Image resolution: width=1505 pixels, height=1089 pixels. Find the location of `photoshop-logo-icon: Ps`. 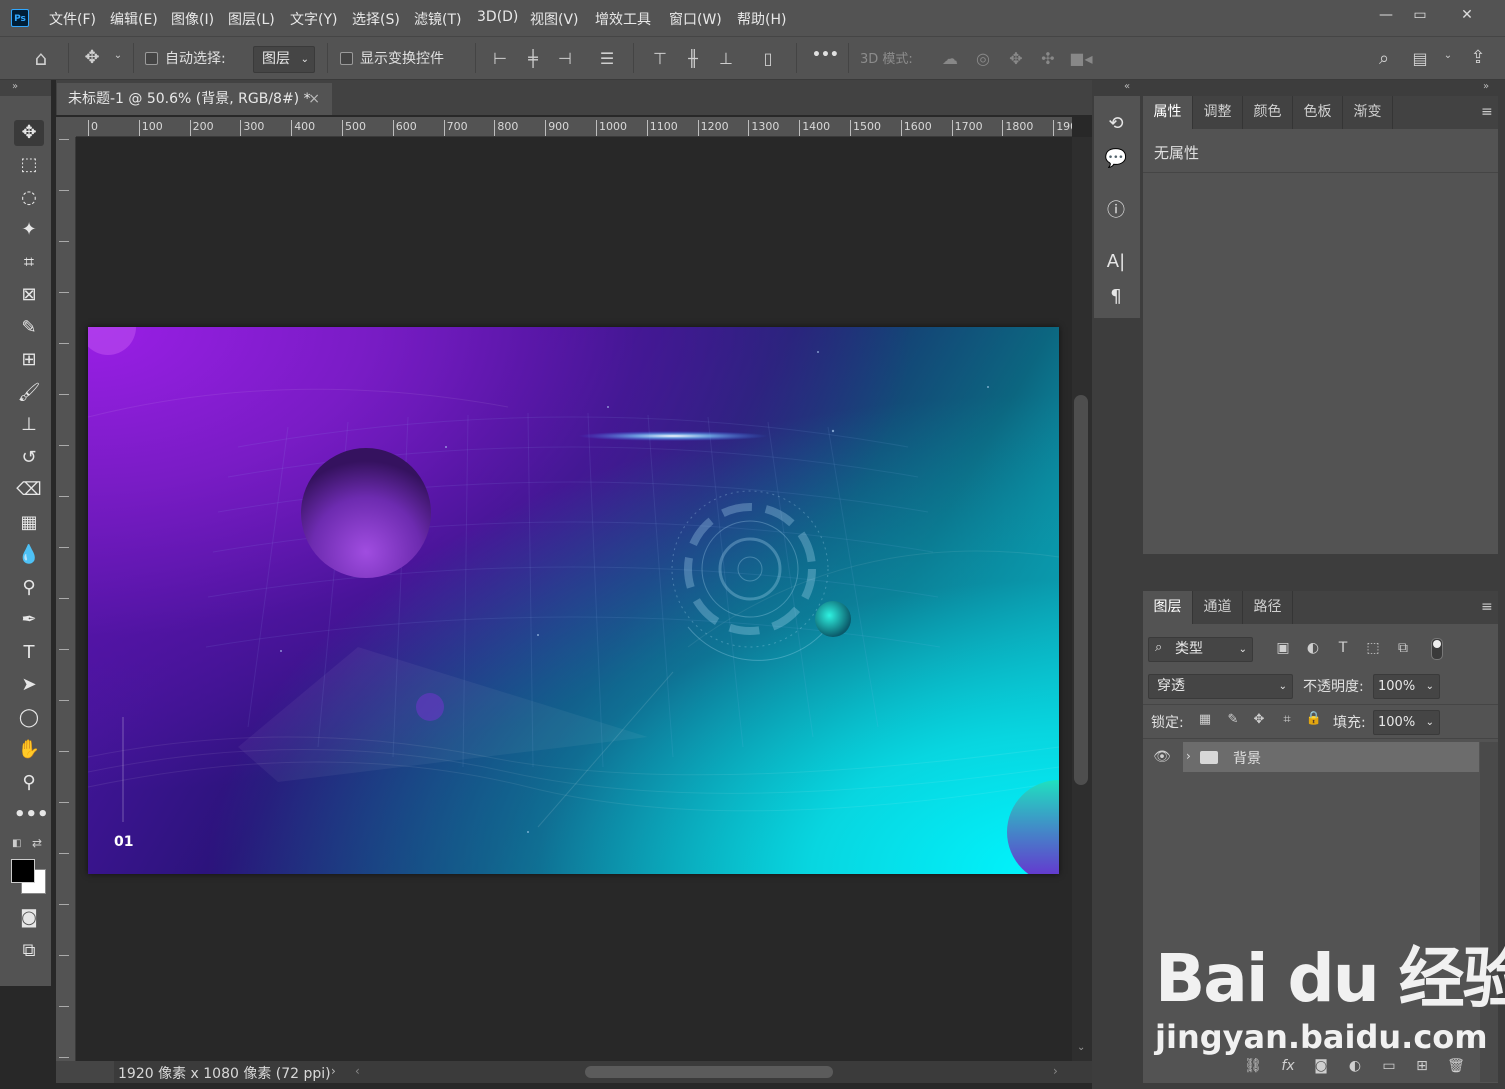

photoshop-logo-icon: Ps is located at coordinates (20, 18).